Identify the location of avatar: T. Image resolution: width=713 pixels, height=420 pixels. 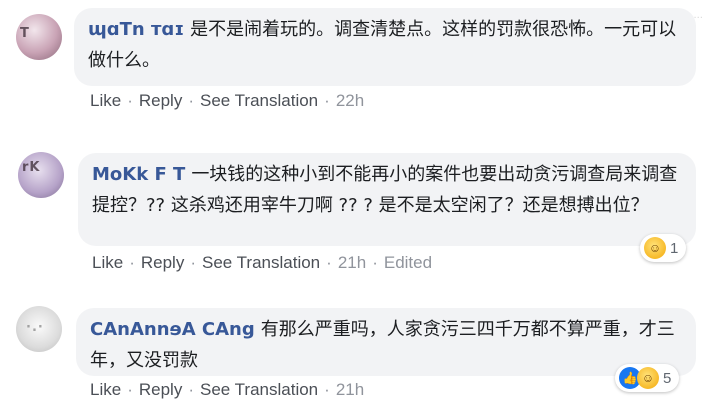
(39, 37).